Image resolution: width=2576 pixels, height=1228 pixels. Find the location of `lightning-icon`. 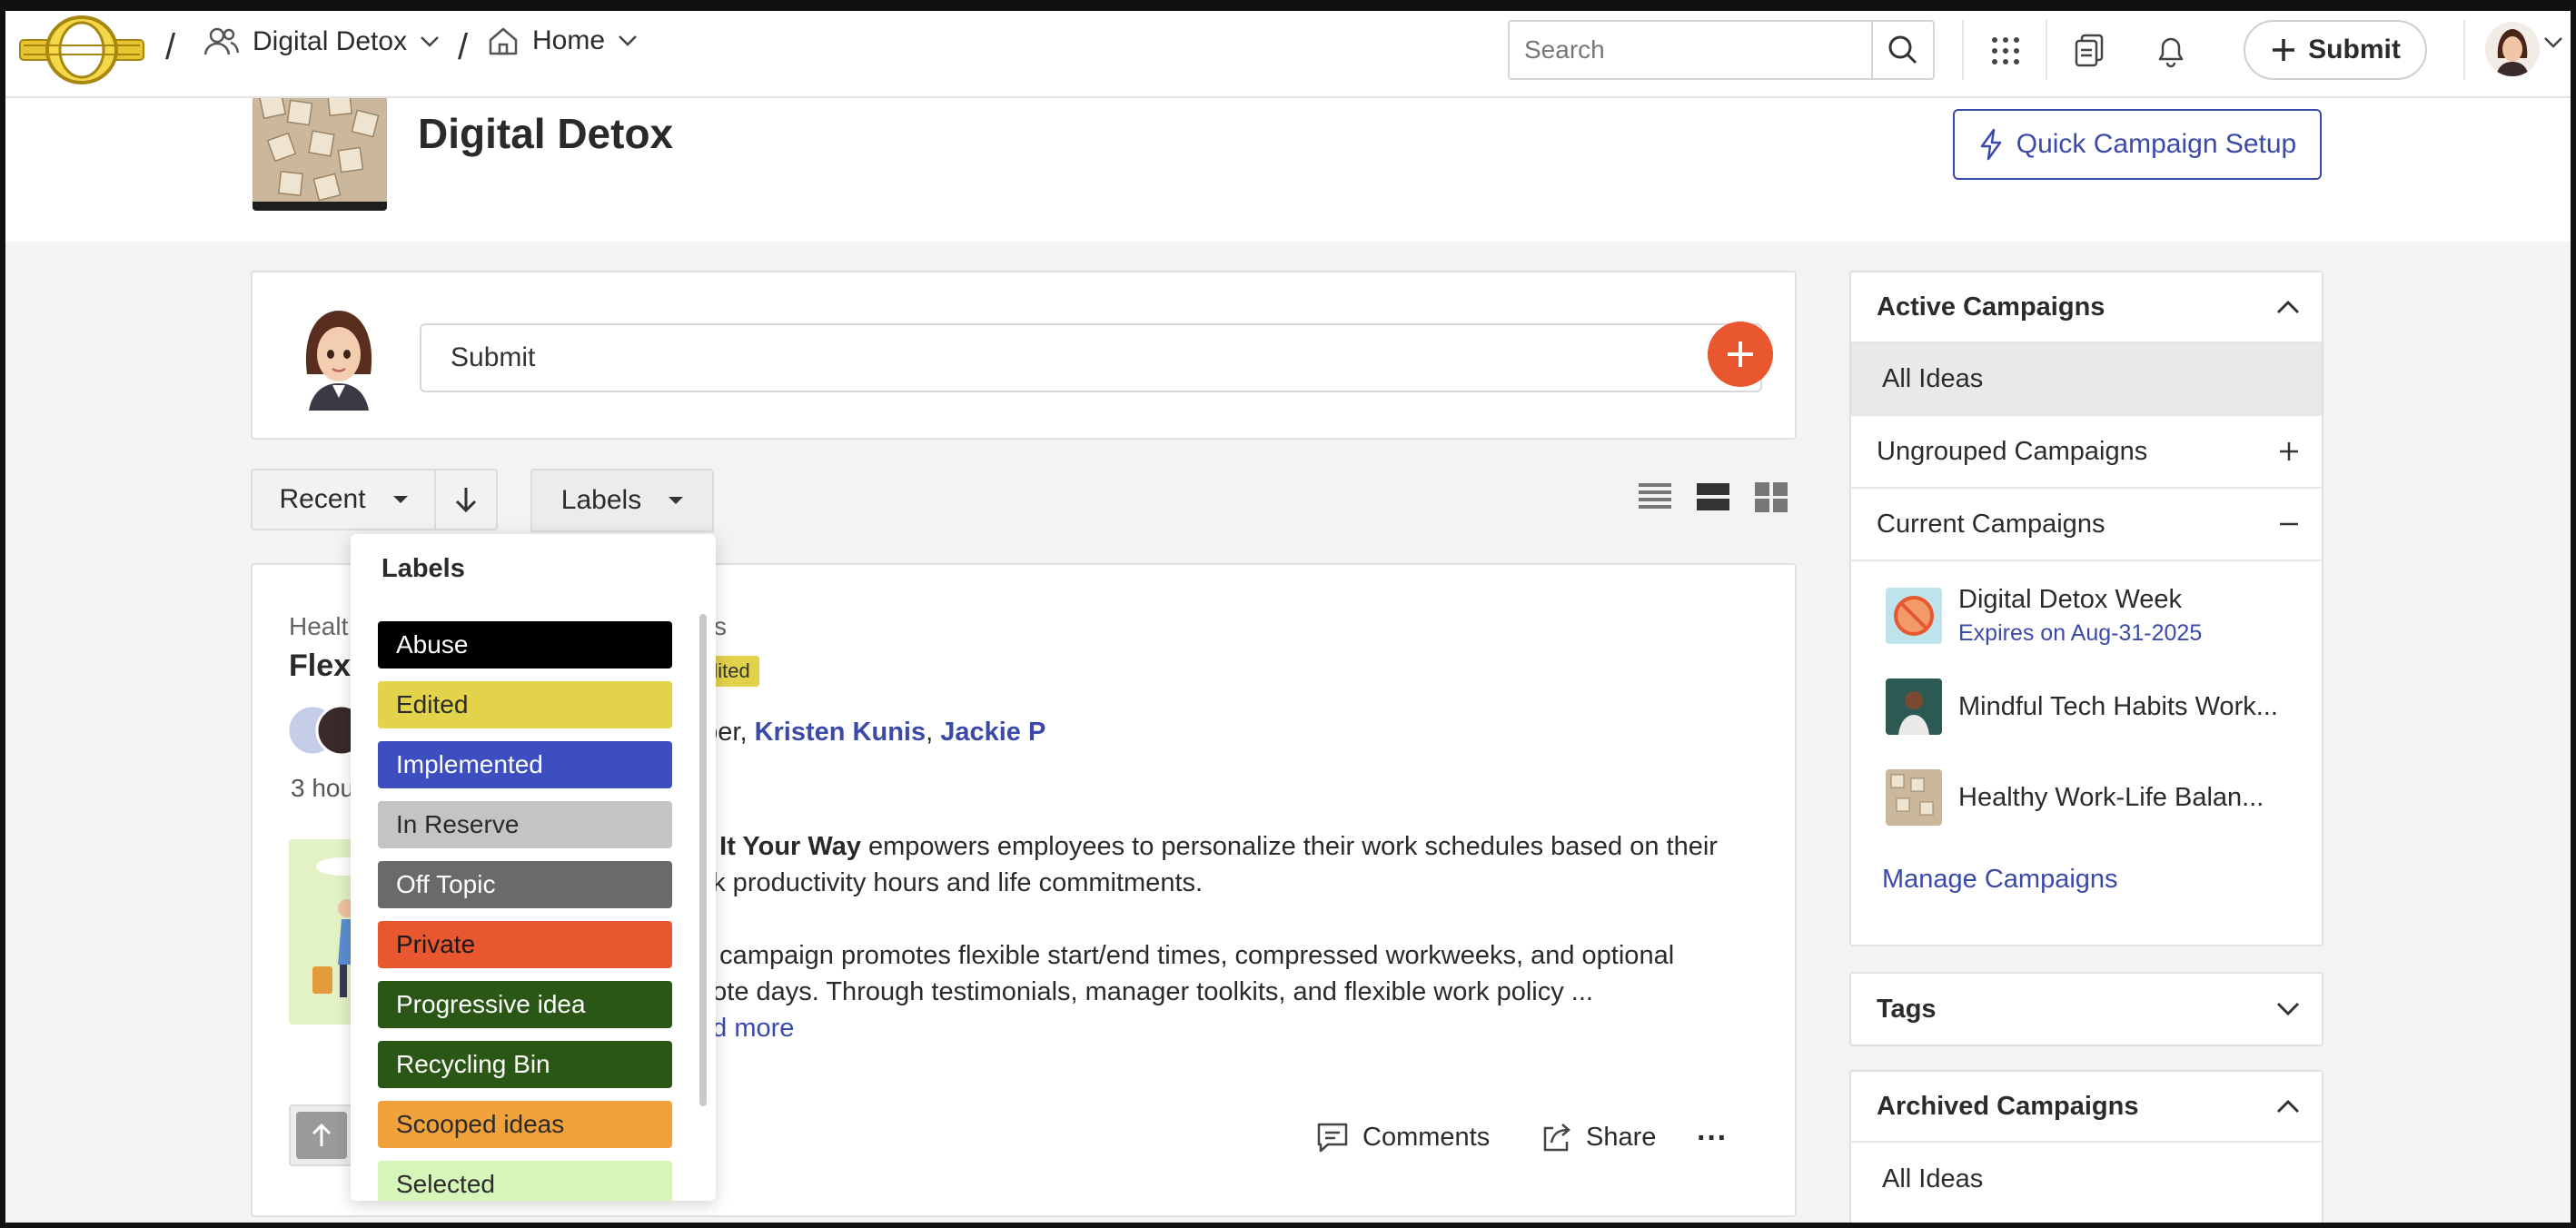

lightning-icon is located at coordinates (1990, 144).